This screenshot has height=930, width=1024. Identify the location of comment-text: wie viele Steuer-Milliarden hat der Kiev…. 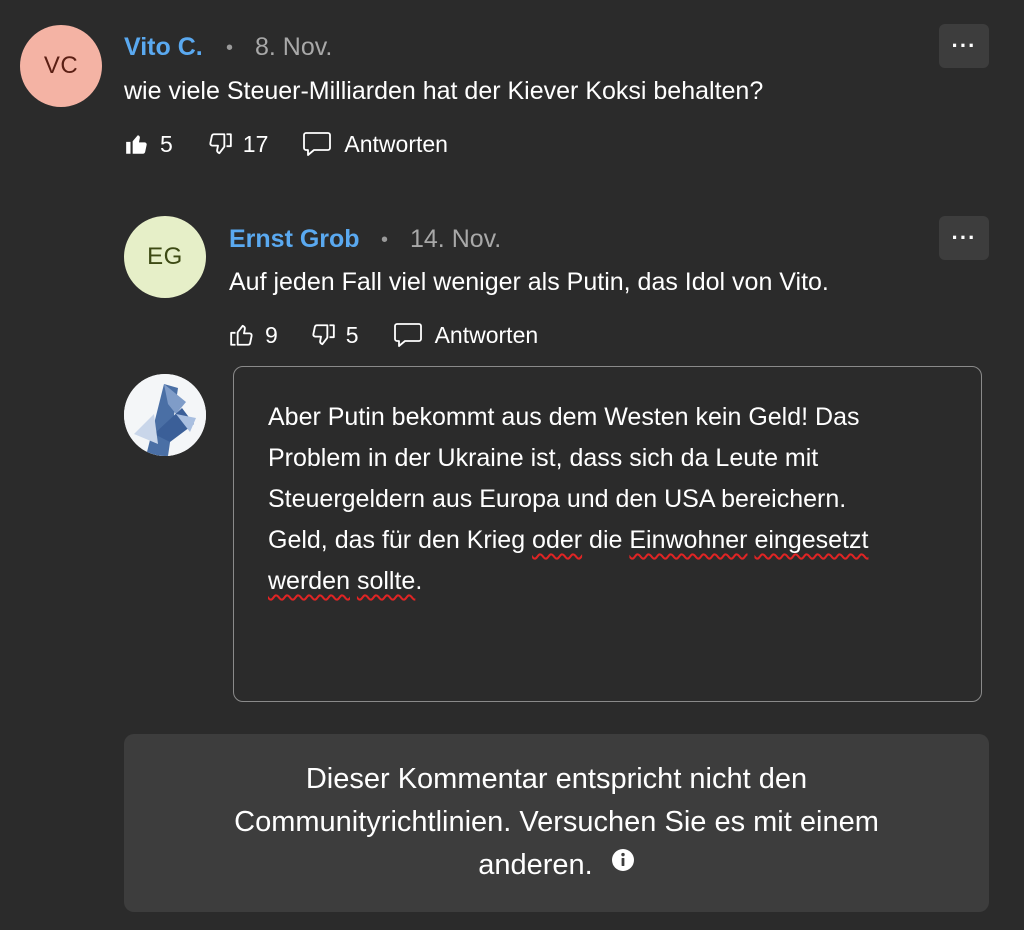
(444, 91).